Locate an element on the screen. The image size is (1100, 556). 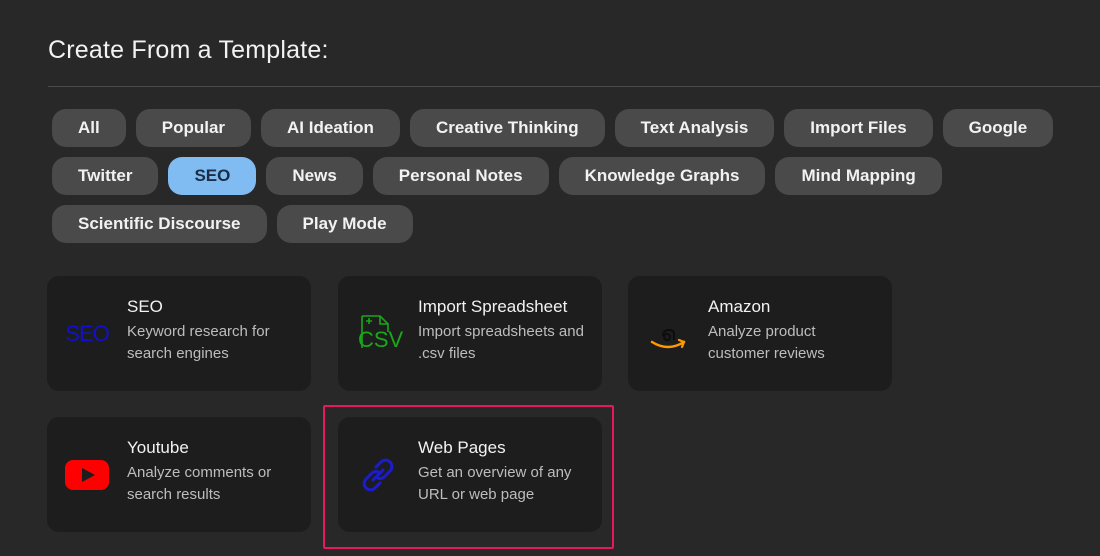
filter-chip-text-analysis: Text Analysis is located at coordinates (694, 128).